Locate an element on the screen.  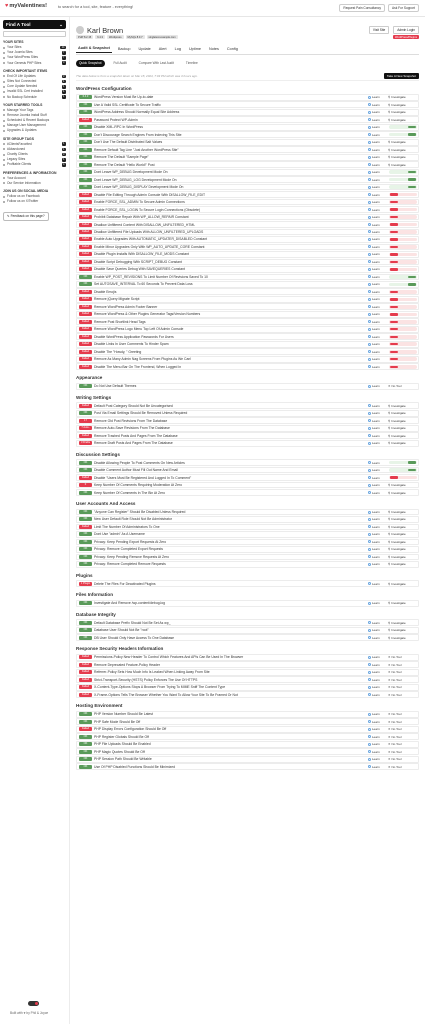
sidebar-item: Upgrades & Updates is located at coordinates (34, 130).